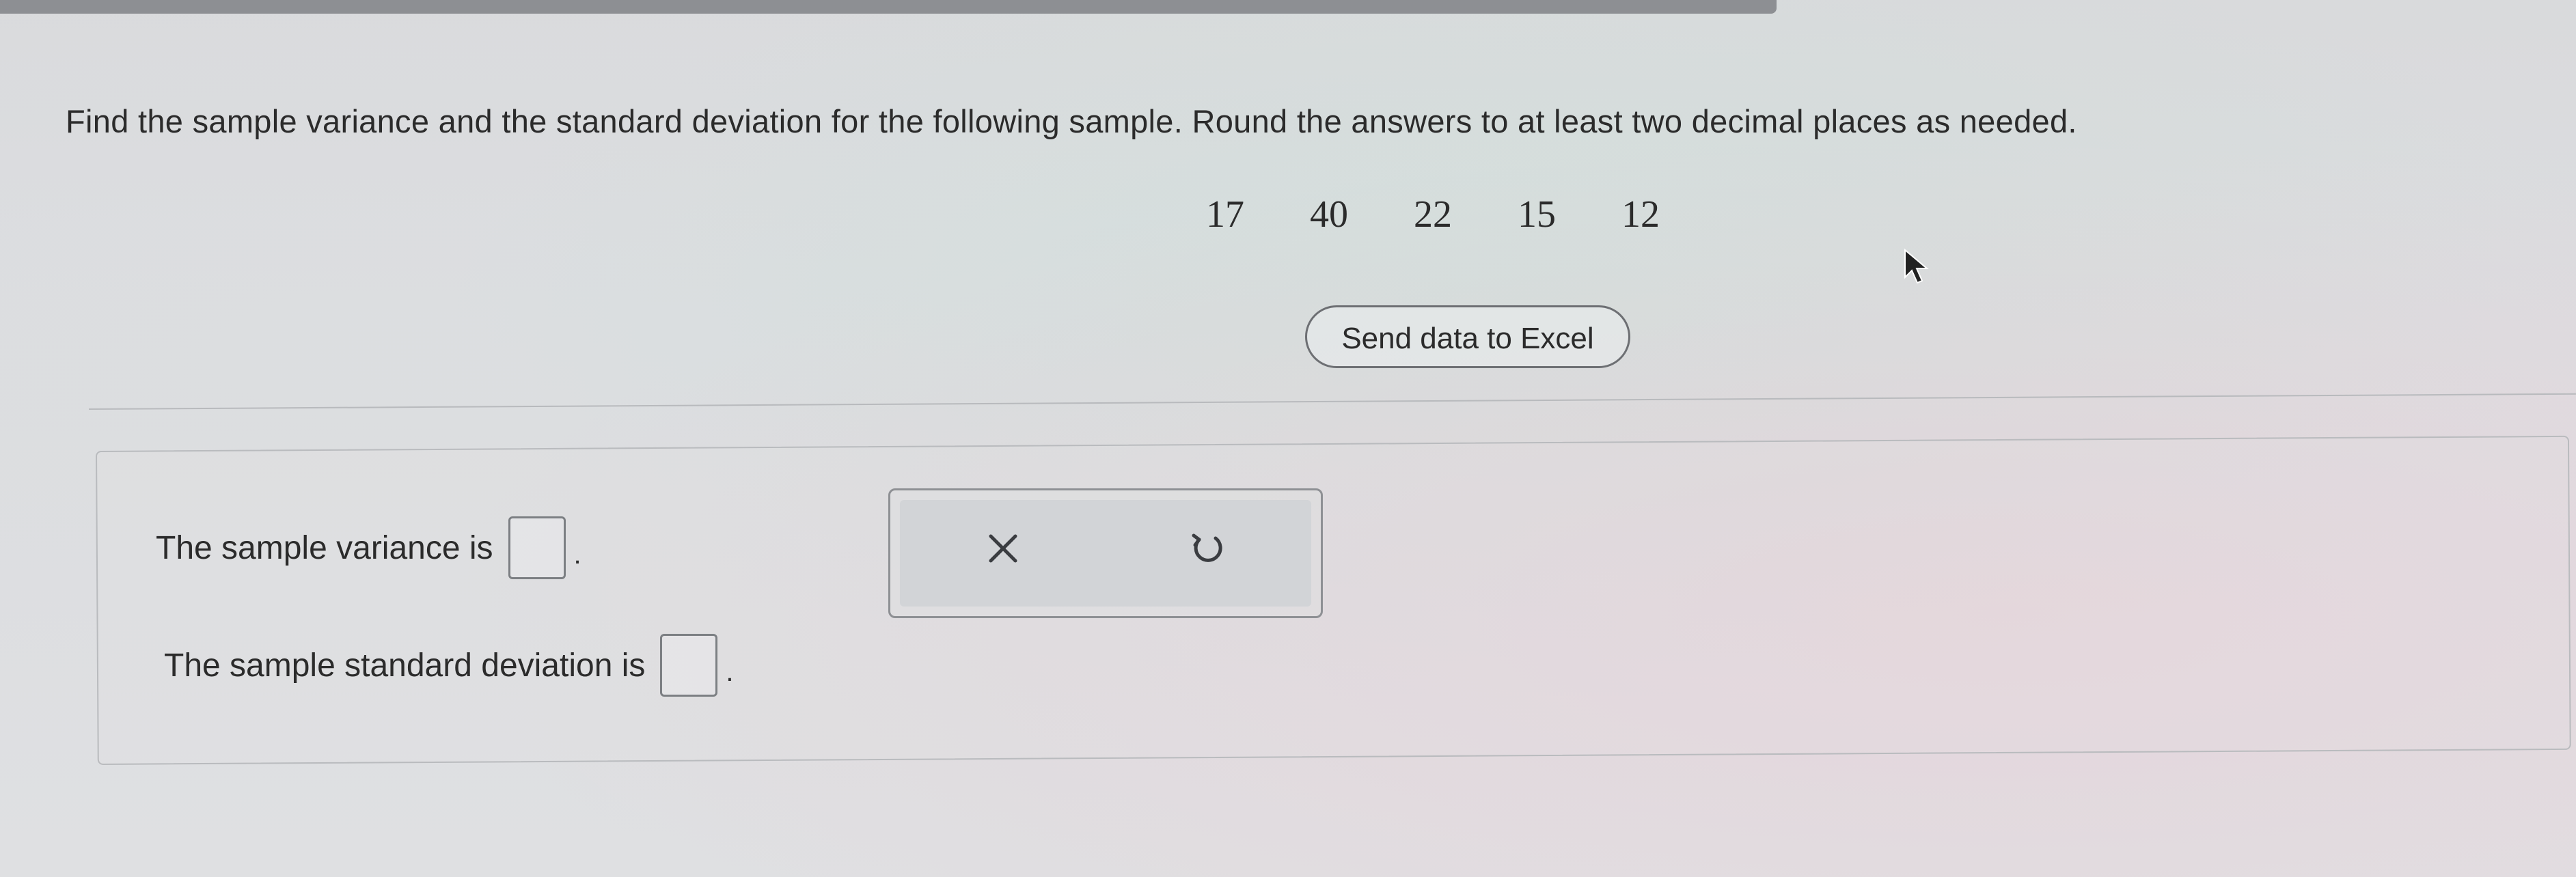 The height and width of the screenshot is (877, 2576). Describe the element at coordinates (730, 672) in the screenshot. I see `stddev-period: .` at that location.